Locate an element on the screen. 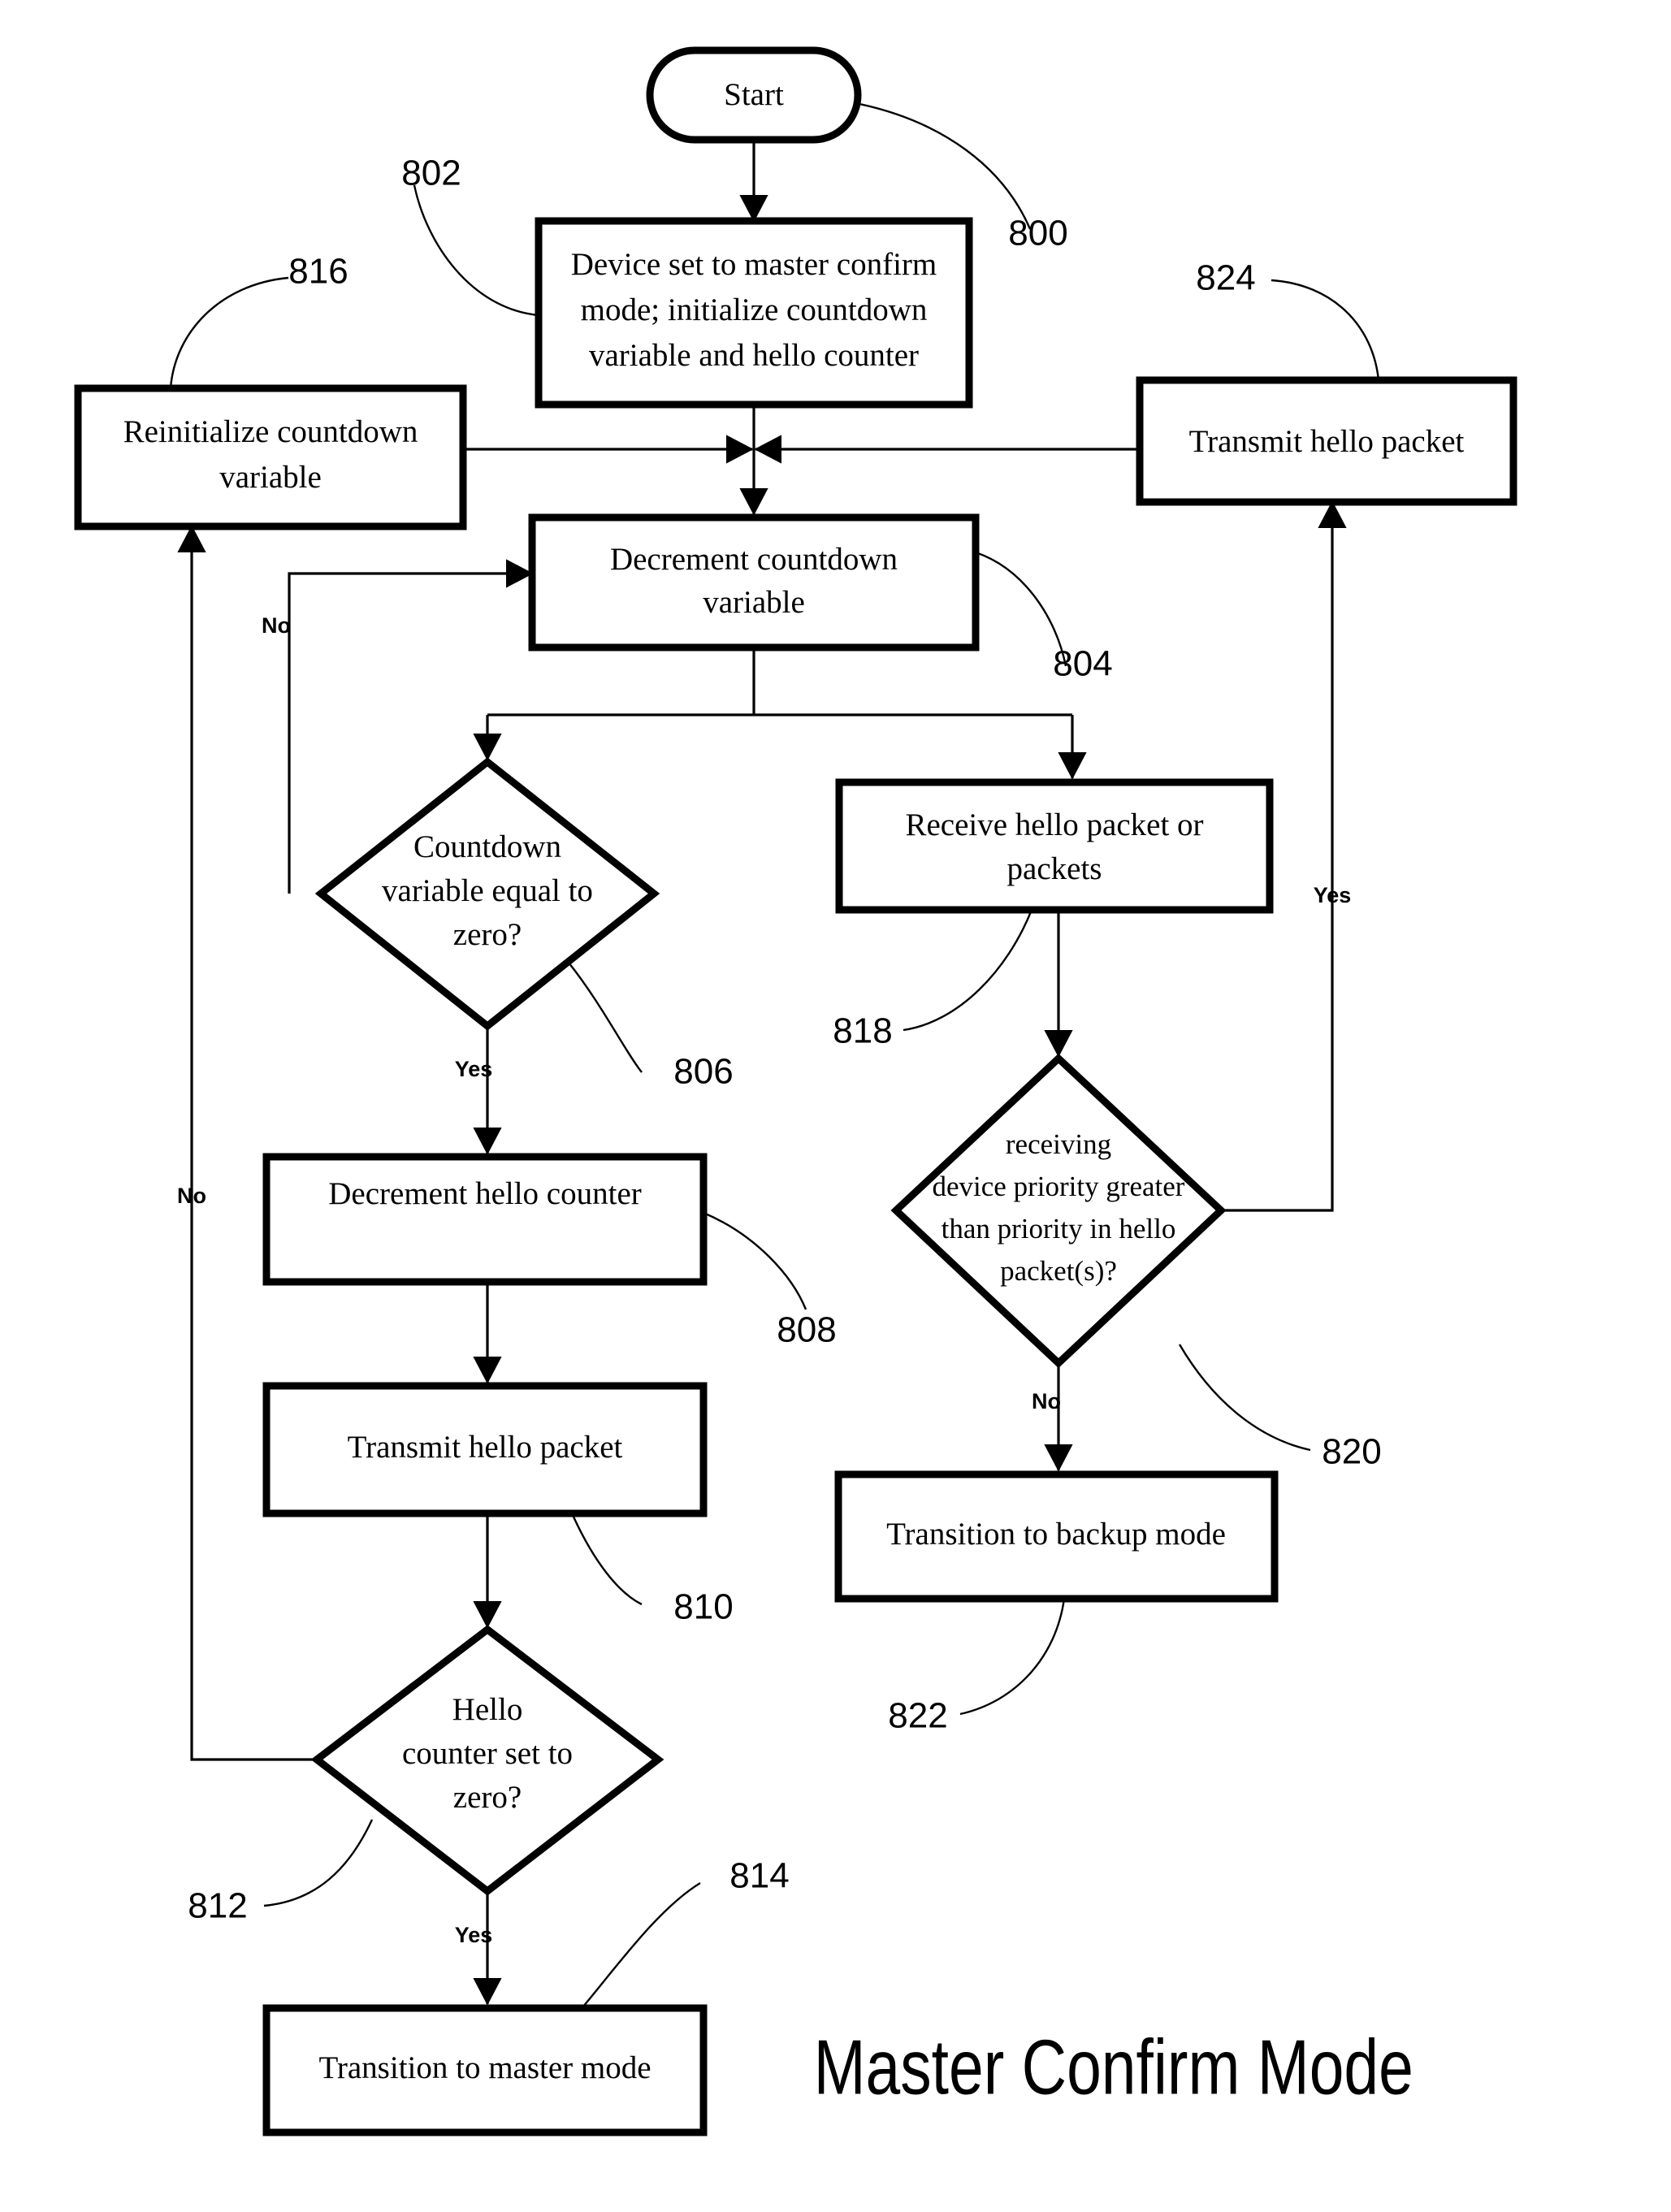 The image size is (1671, 2212). priority-label-line-1: receiving is located at coordinates (1058, 1144).